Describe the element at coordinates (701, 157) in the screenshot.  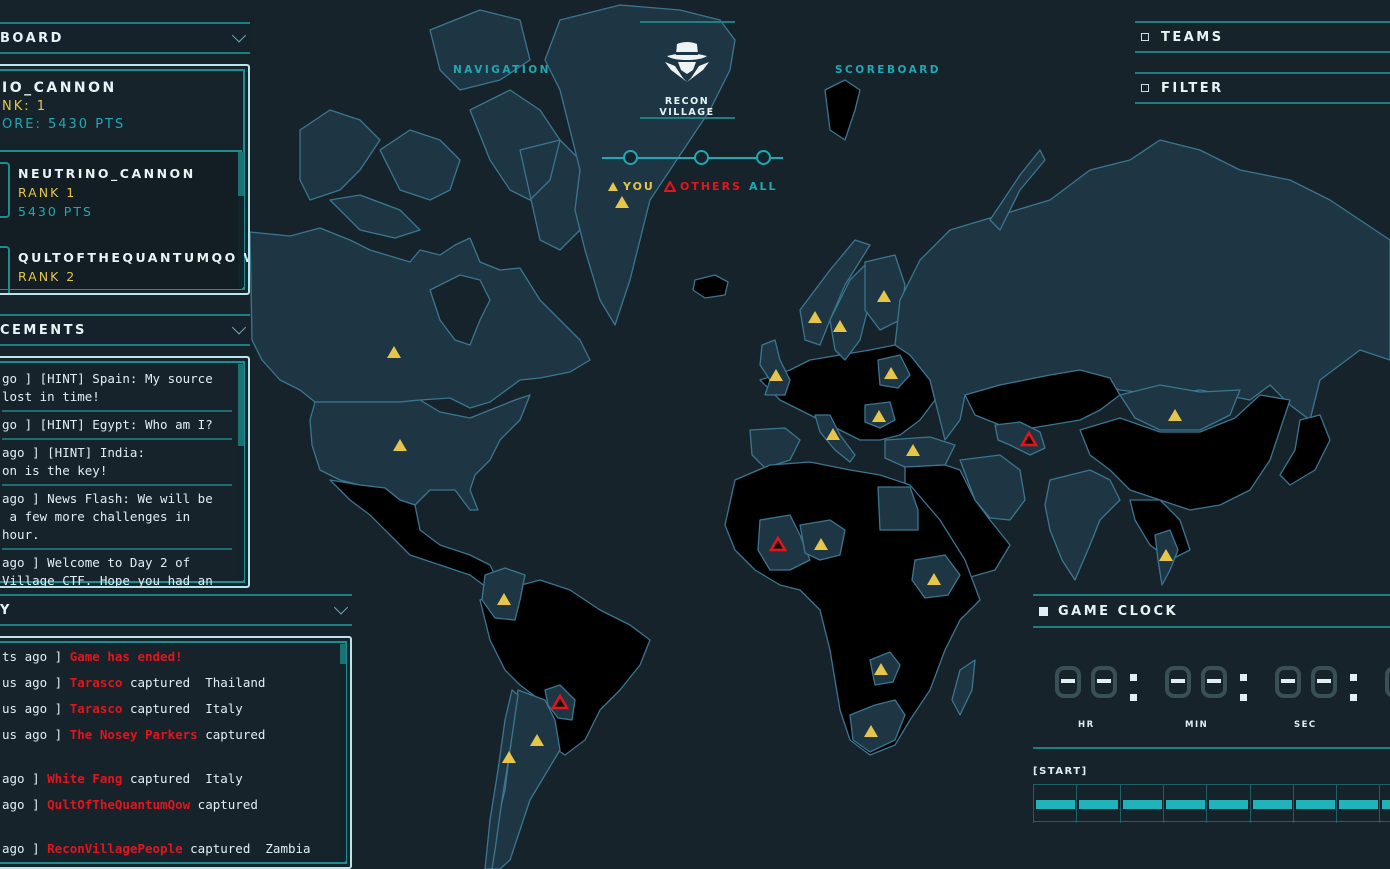
I see `slider-stop-others` at that location.